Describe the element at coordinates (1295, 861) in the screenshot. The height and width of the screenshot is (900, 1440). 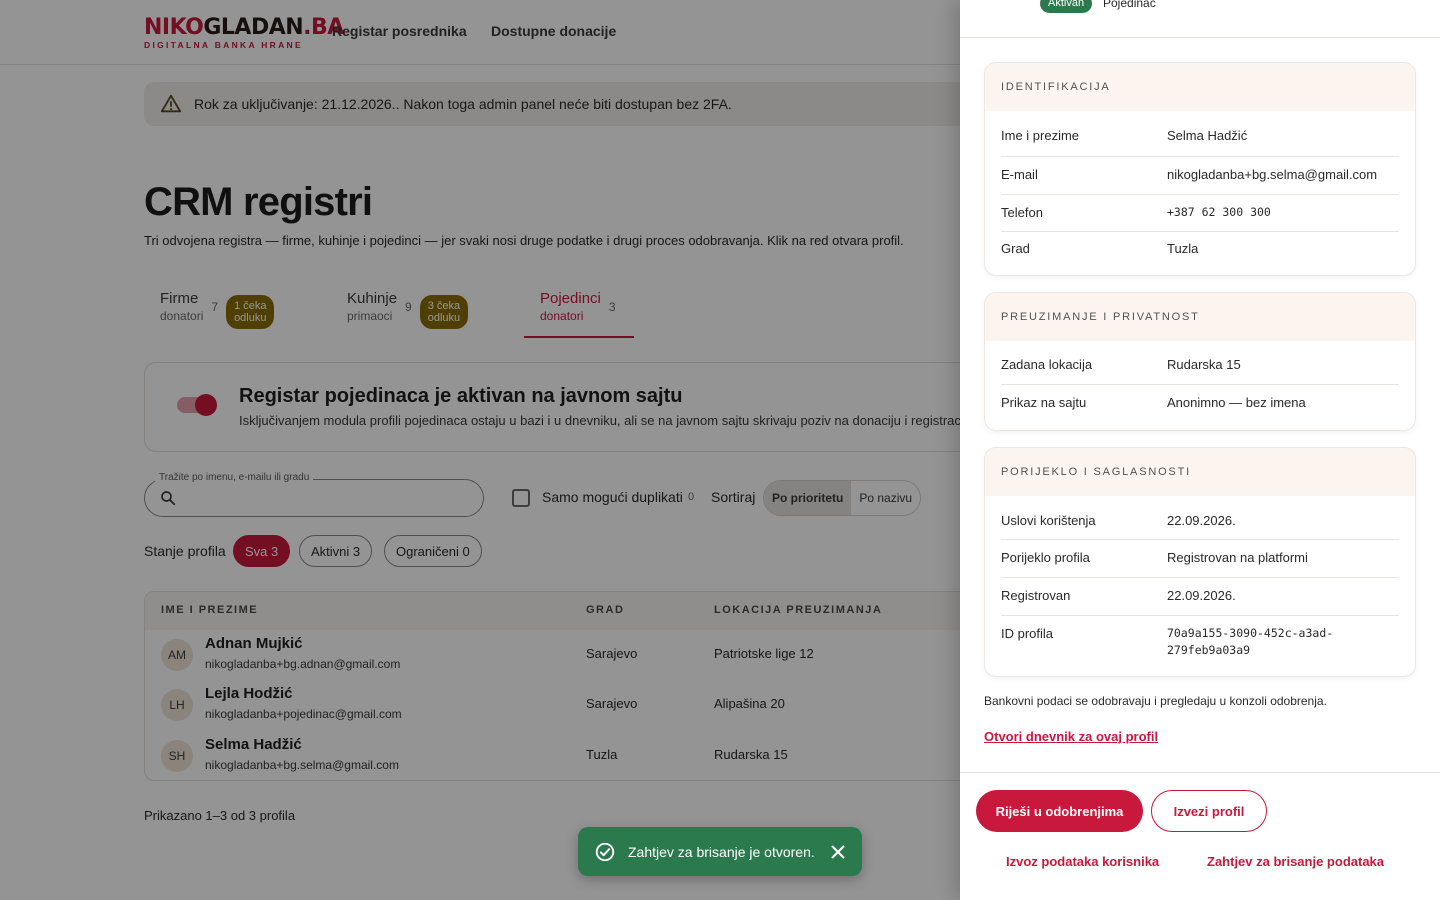
I see `data-deletion-request-button: Zahtjev za brisanje podataka` at that location.